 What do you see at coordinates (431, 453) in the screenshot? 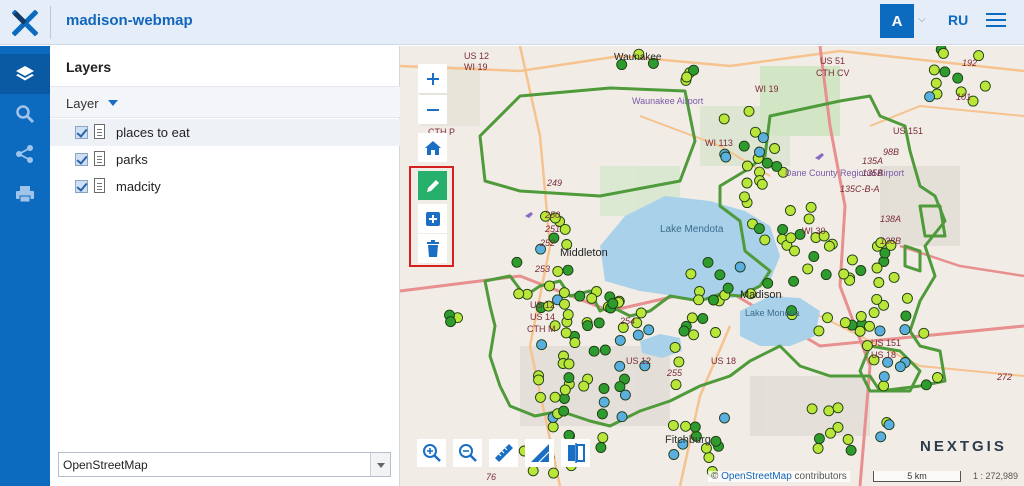
I see `zoom-in-rect-button` at bounding box center [431, 453].